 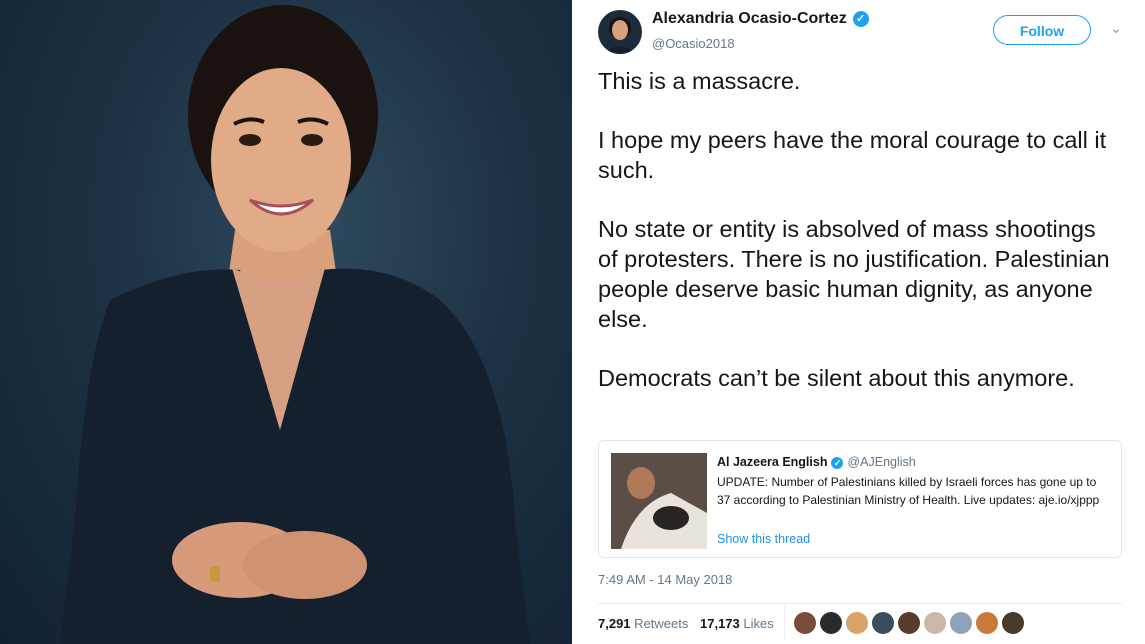 I want to click on author-avatar, so click(x=620, y=32).